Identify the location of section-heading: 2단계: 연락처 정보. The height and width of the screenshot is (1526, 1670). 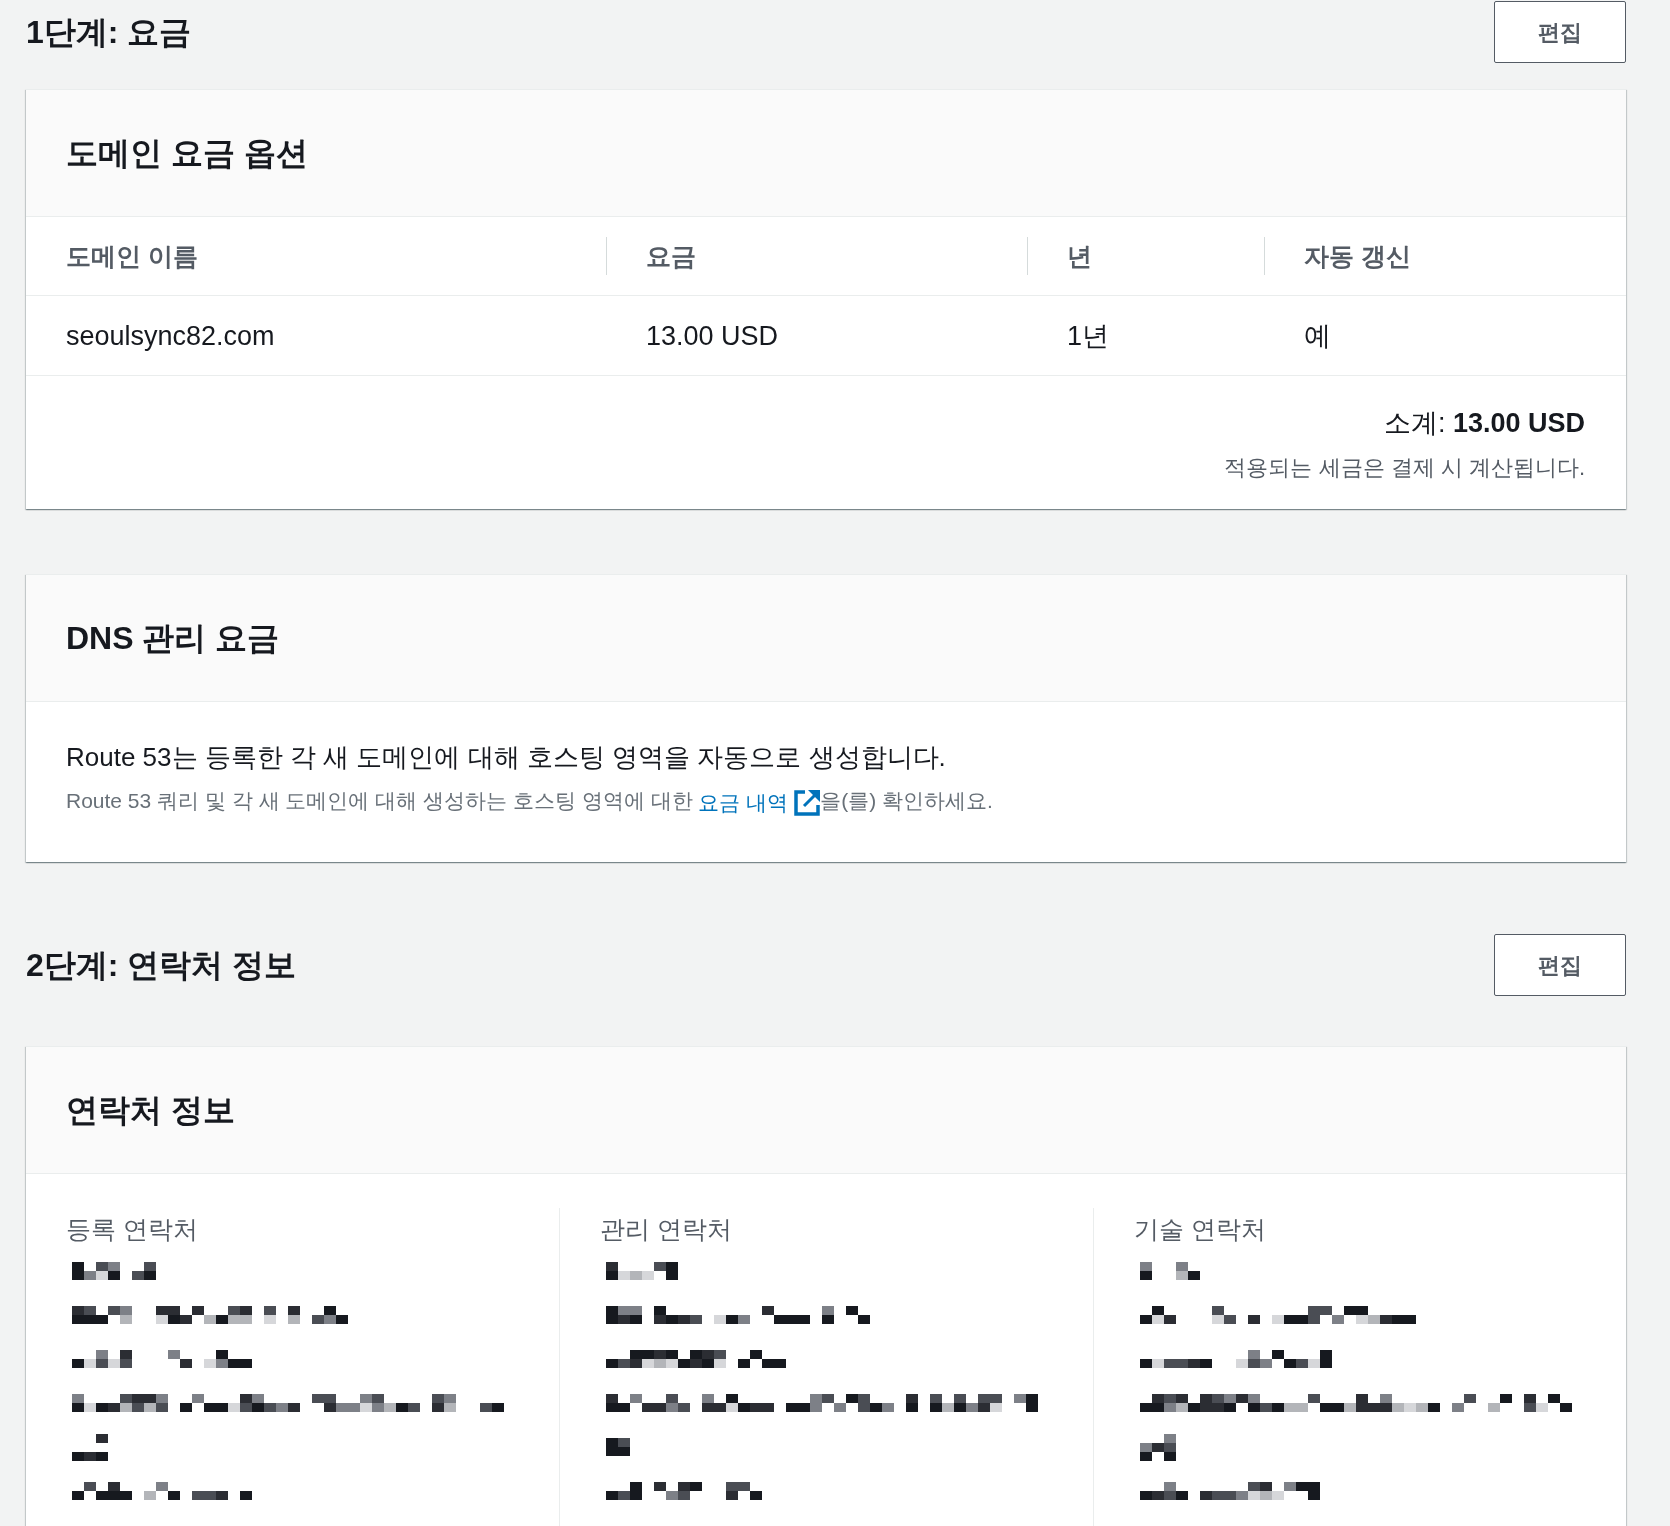
(161, 965).